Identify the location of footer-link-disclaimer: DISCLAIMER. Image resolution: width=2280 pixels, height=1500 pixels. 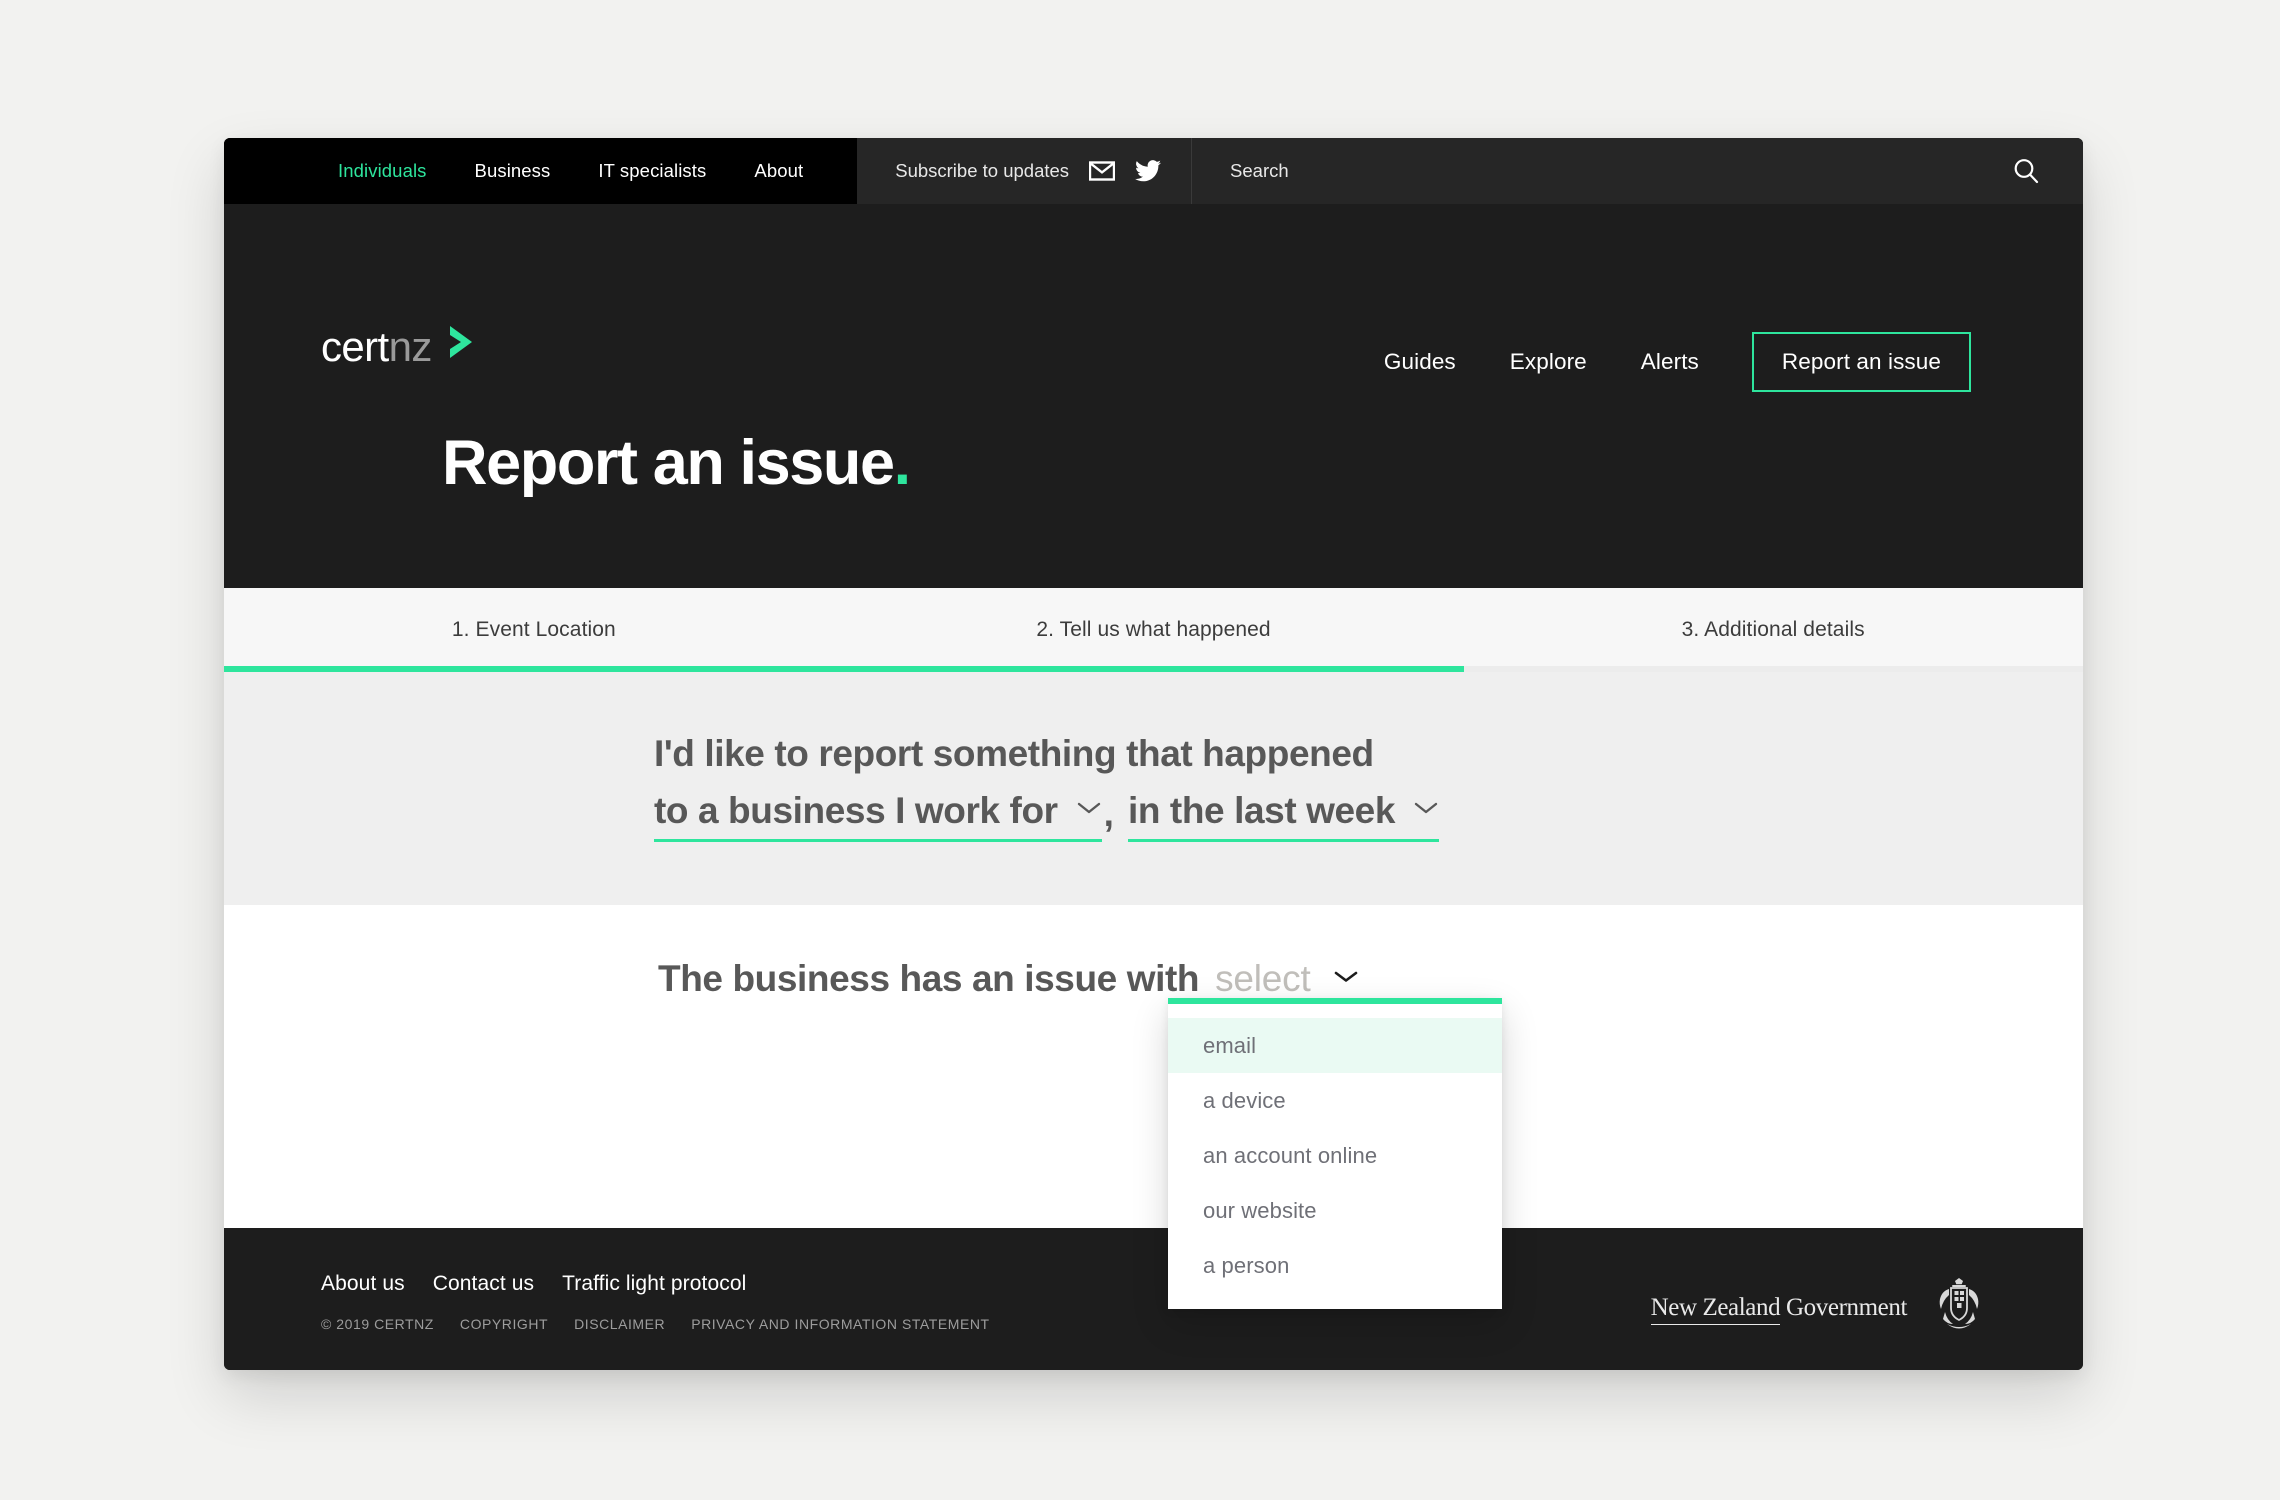
(619, 1324).